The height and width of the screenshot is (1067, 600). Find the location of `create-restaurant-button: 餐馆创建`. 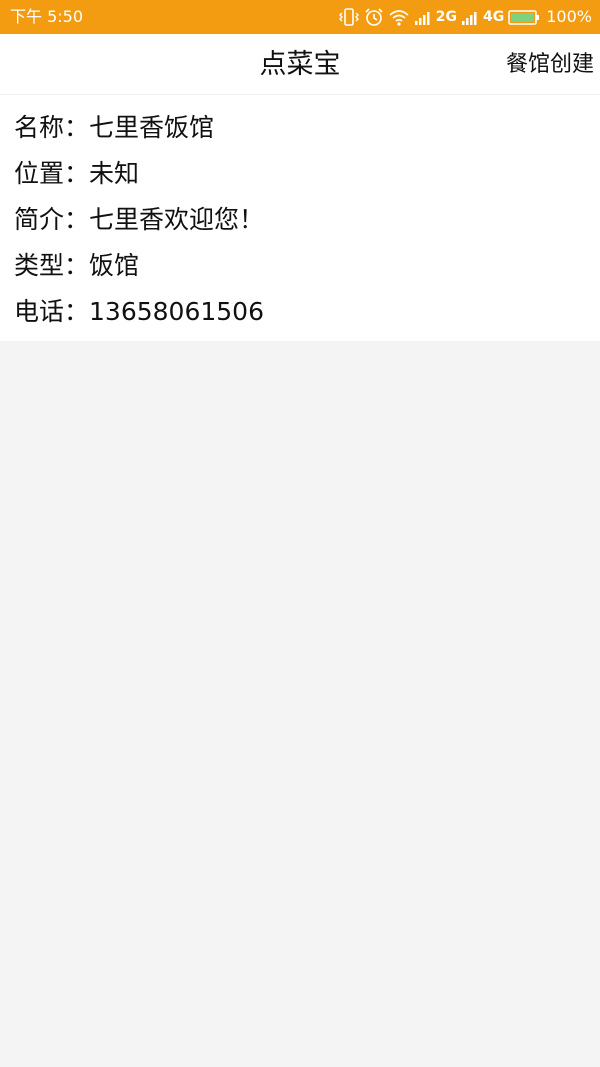

create-restaurant-button: 餐馆创建 is located at coordinates (550, 65).